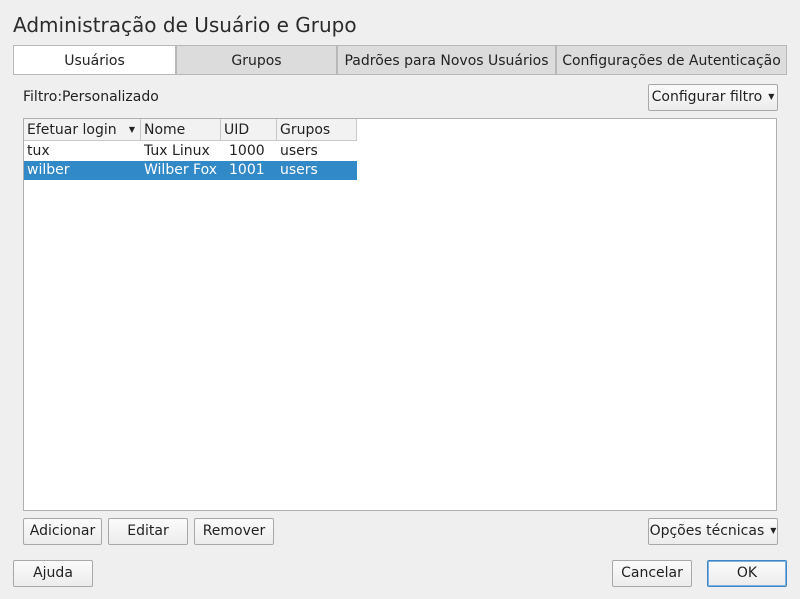 The image size is (800, 599). Describe the element at coordinates (247, 170) in the screenshot. I see `cell-uid: 1001` at that location.